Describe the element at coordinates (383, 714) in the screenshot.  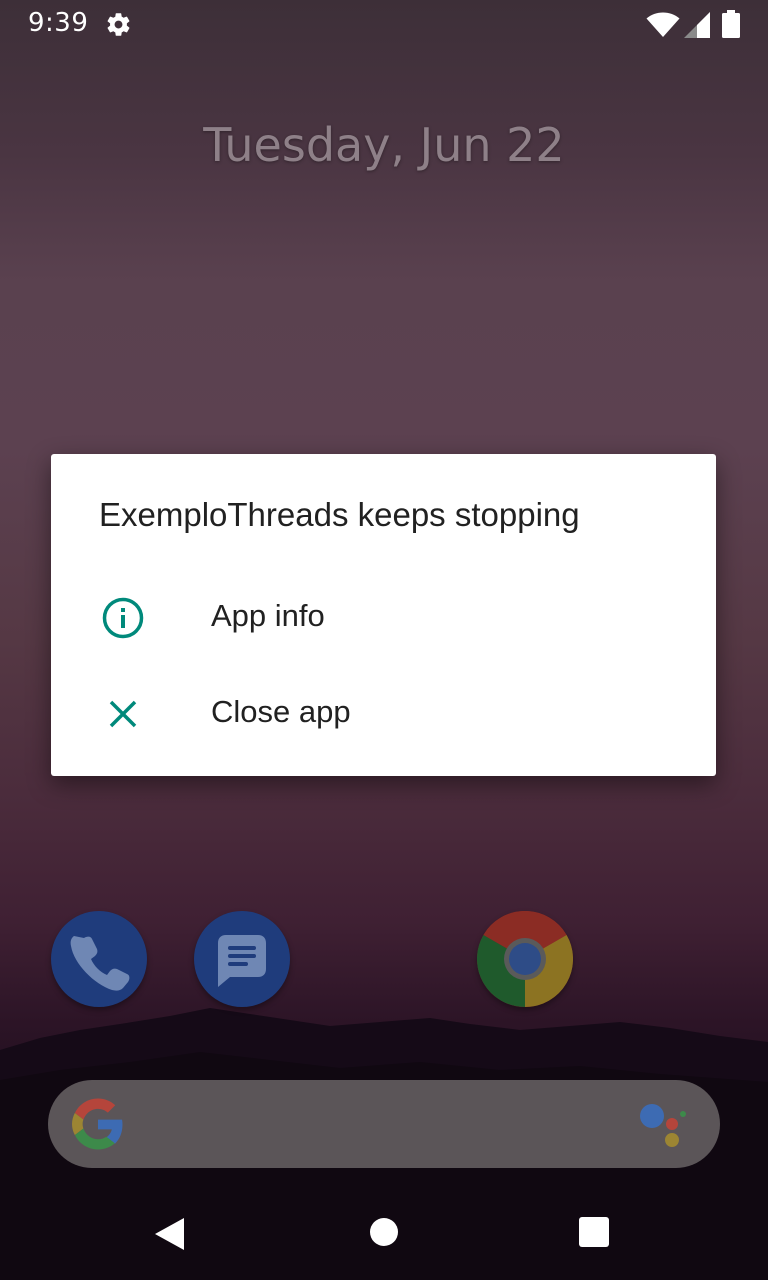
I see `close-app-button: Close app` at that location.